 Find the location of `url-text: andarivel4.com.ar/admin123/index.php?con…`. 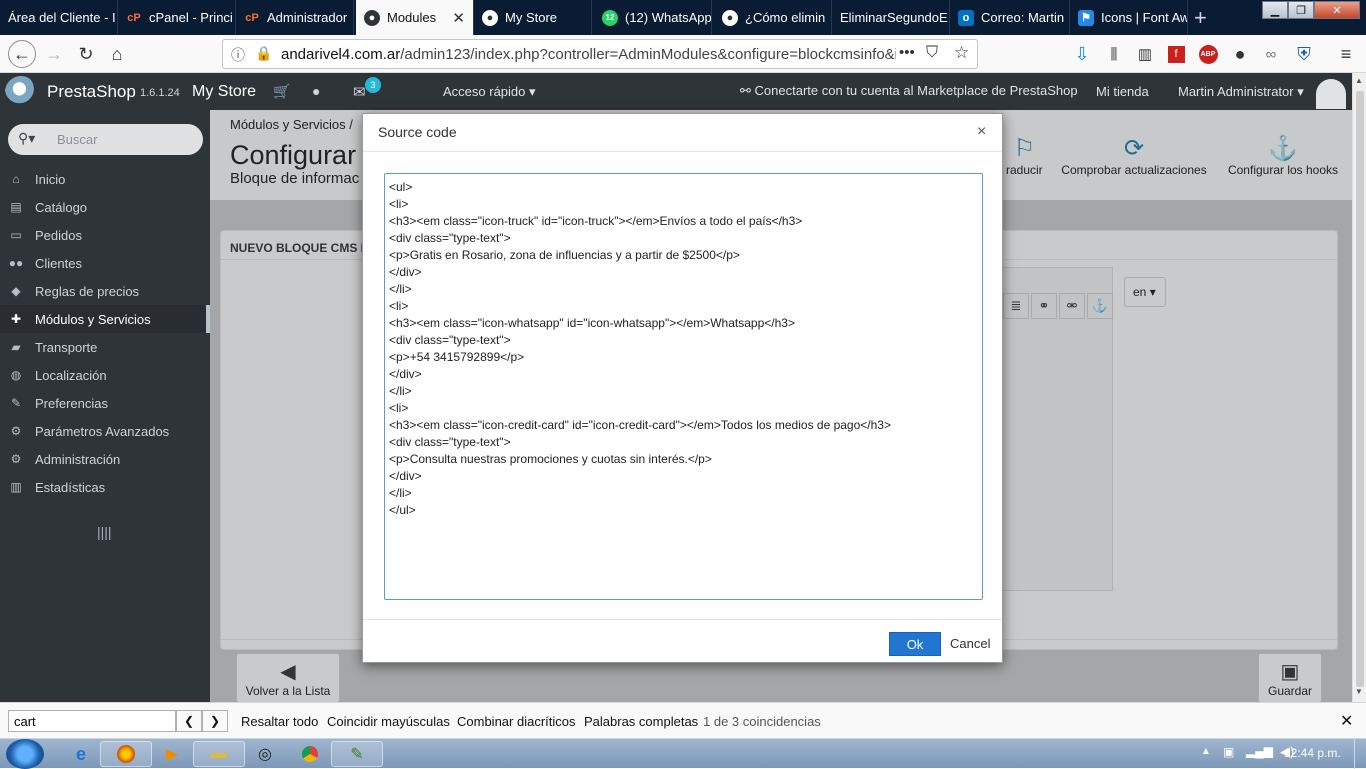

url-text: andarivel4.com.ar/admin123/index.php?con… is located at coordinates (588, 54).